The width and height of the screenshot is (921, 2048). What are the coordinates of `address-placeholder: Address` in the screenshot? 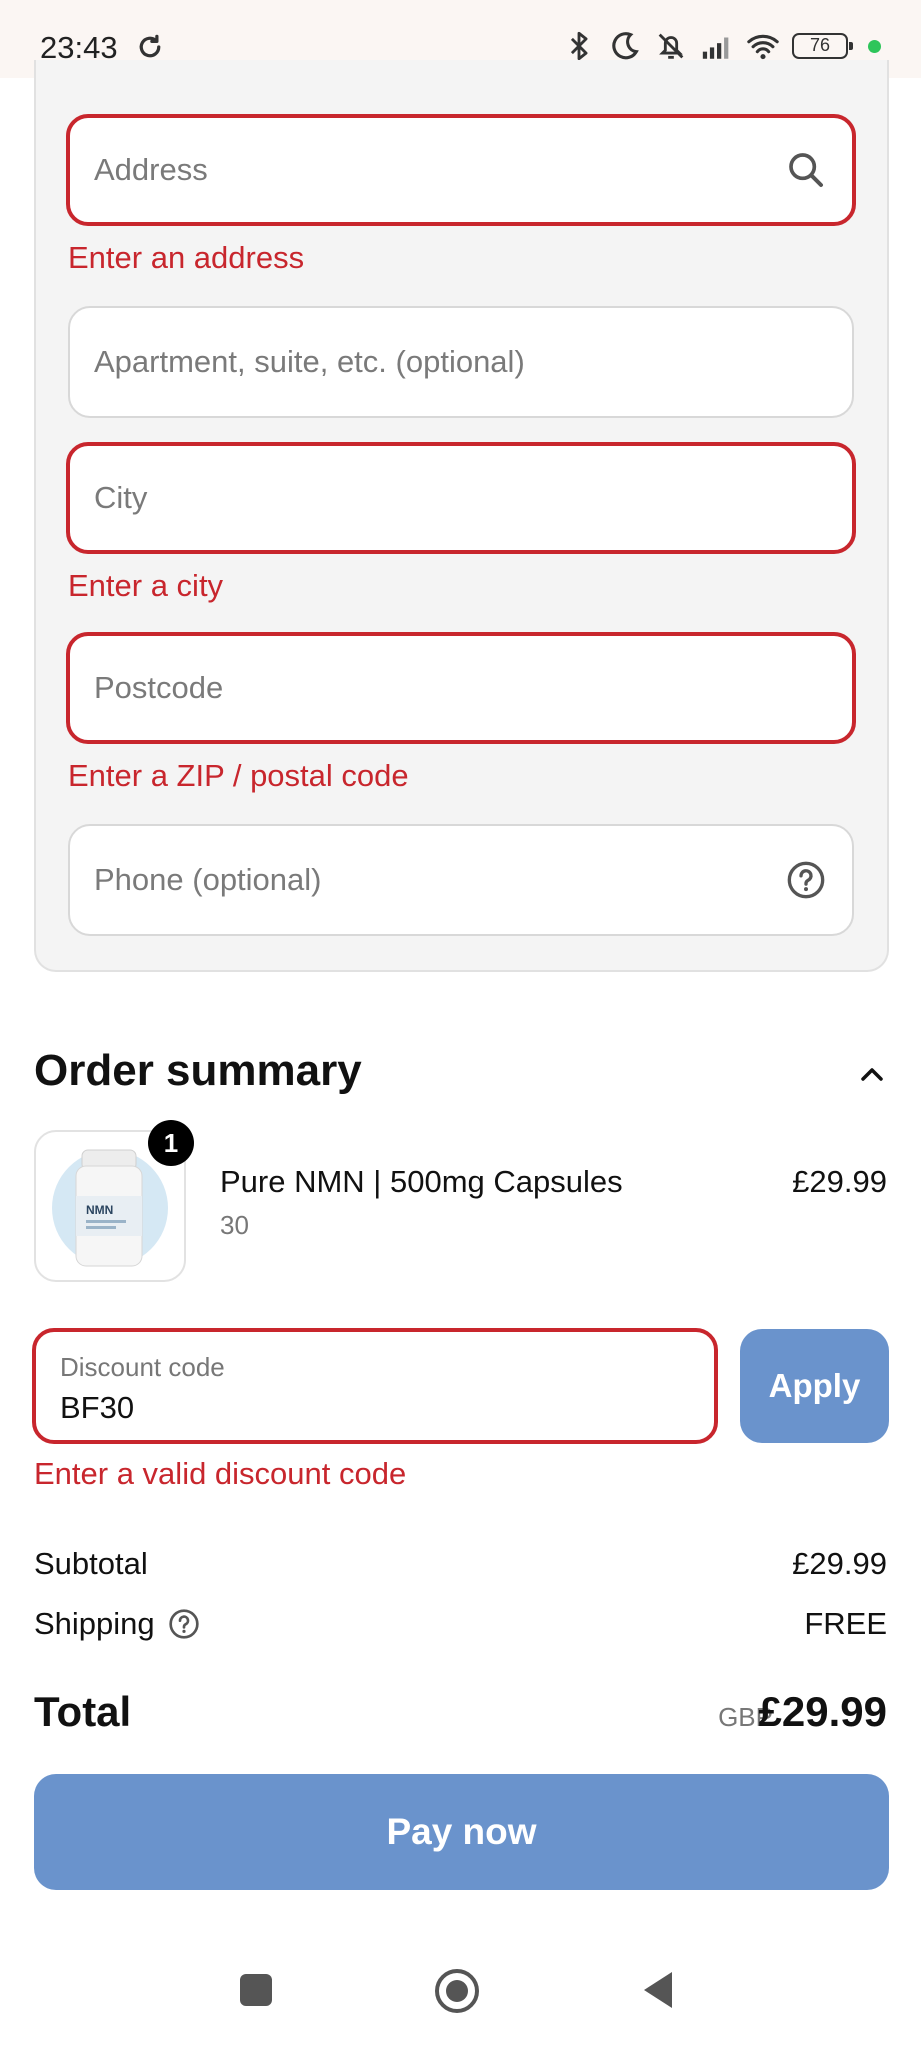 It's located at (151, 169).